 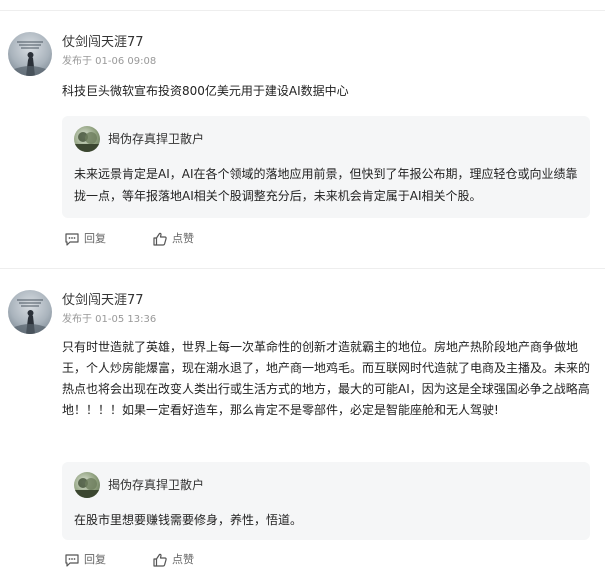 What do you see at coordinates (302, 10) in the screenshot?
I see `top-divider` at bounding box center [302, 10].